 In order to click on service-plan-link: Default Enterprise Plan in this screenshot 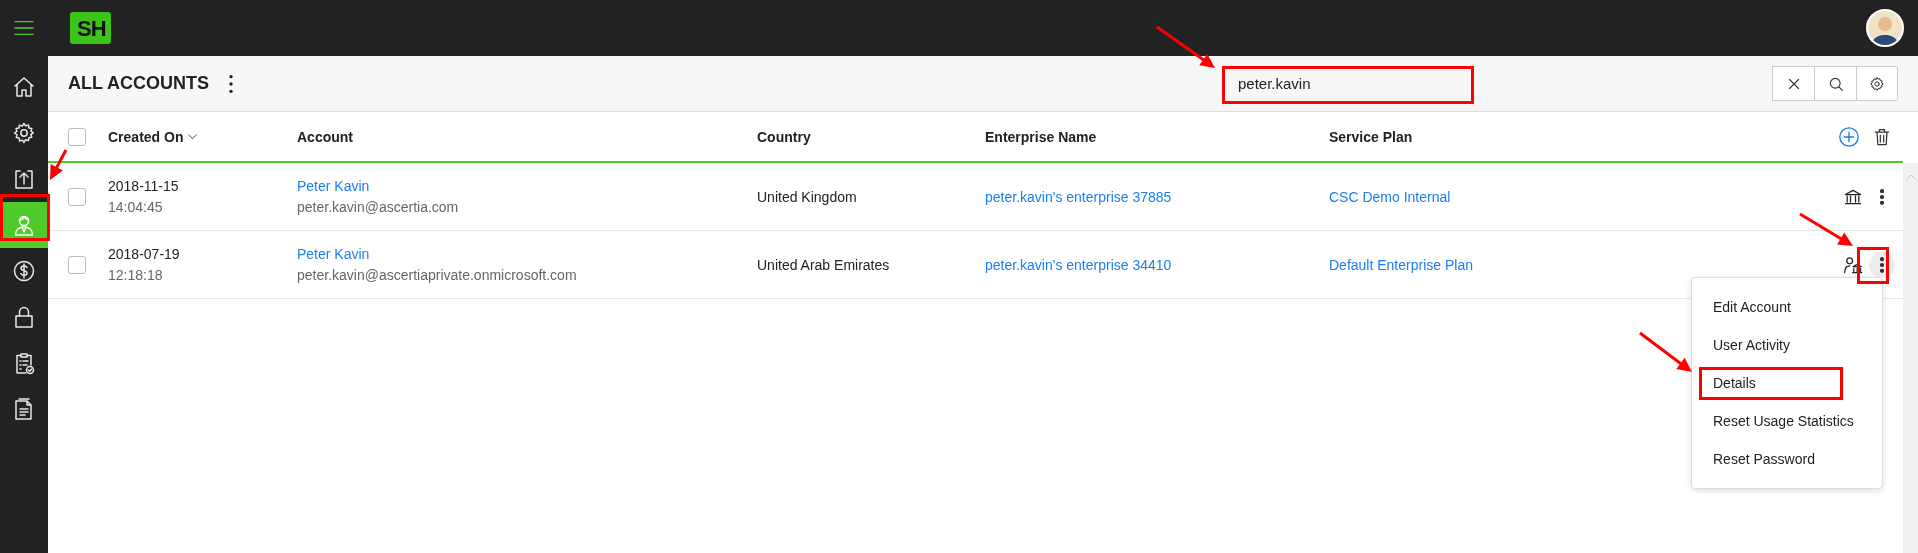, I will do `click(1401, 264)`.